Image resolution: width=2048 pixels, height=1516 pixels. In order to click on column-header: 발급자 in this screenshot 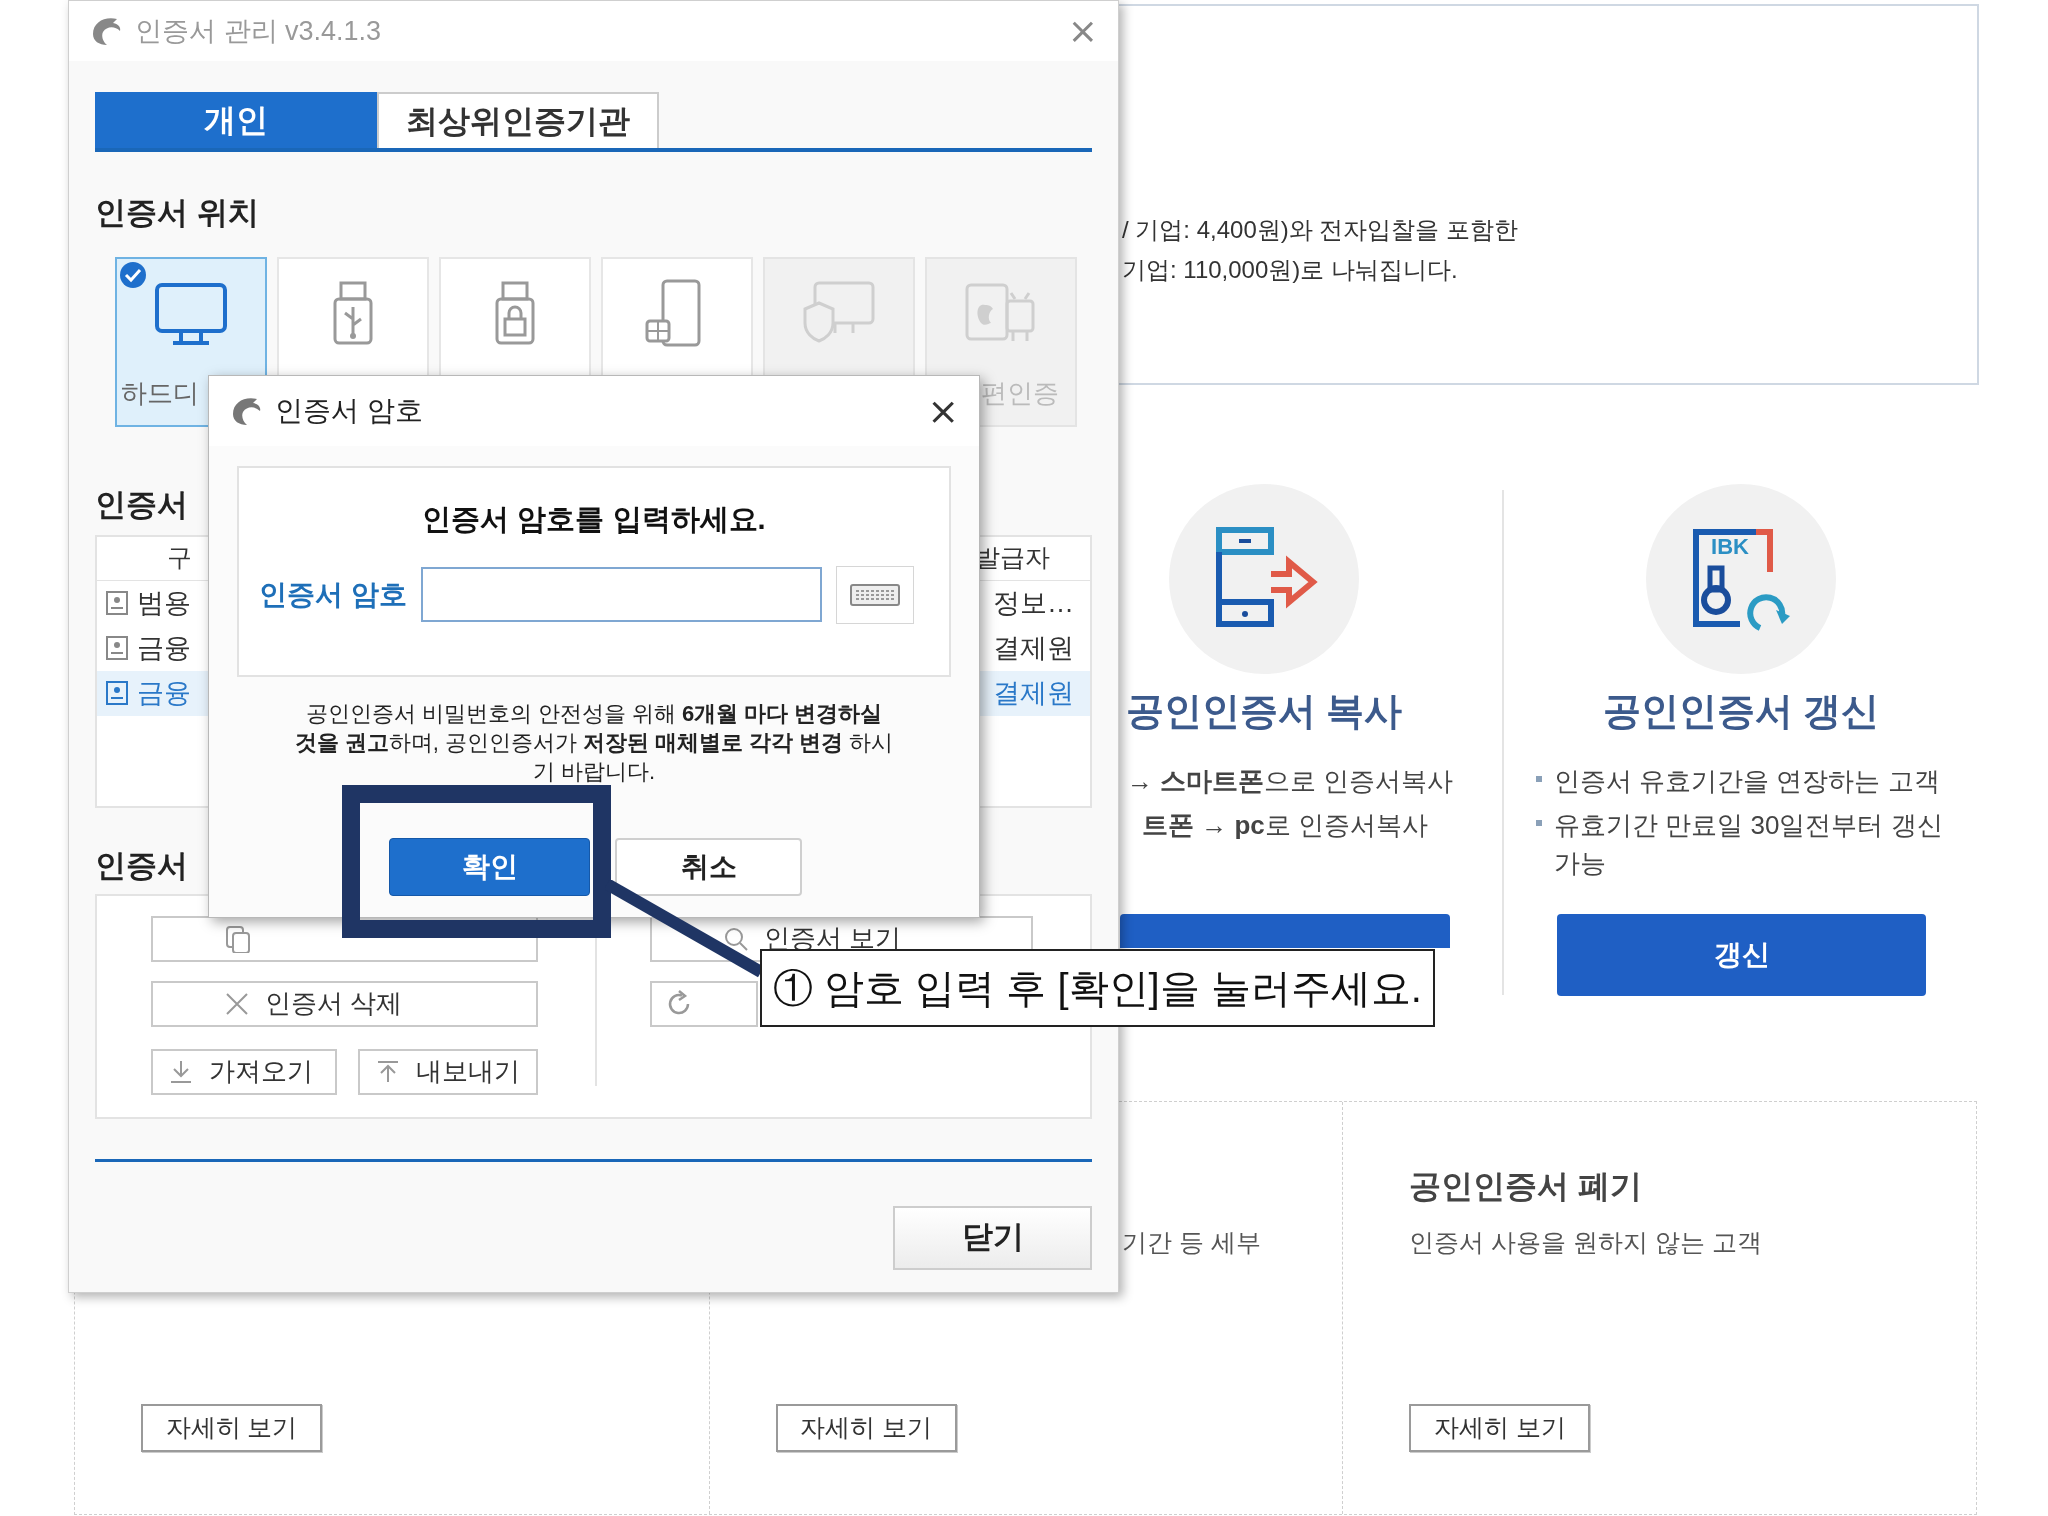, I will do `click(1012, 558)`.